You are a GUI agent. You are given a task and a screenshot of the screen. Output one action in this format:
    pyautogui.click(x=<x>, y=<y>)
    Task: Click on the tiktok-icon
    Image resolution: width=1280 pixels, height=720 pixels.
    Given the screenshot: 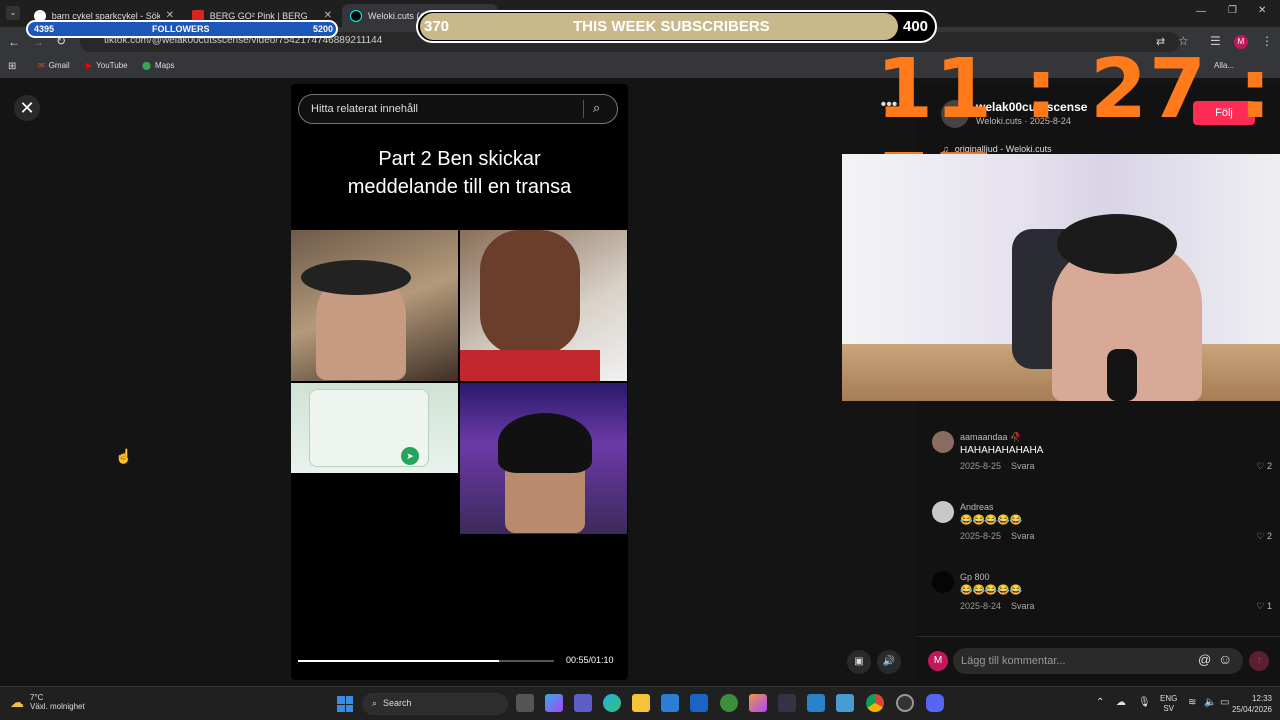 What is the action you would take?
    pyautogui.click(x=356, y=15)
    